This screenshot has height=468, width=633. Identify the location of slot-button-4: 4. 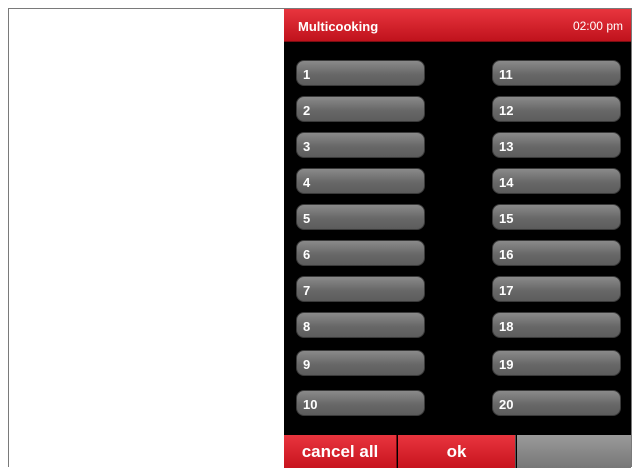
(360, 181).